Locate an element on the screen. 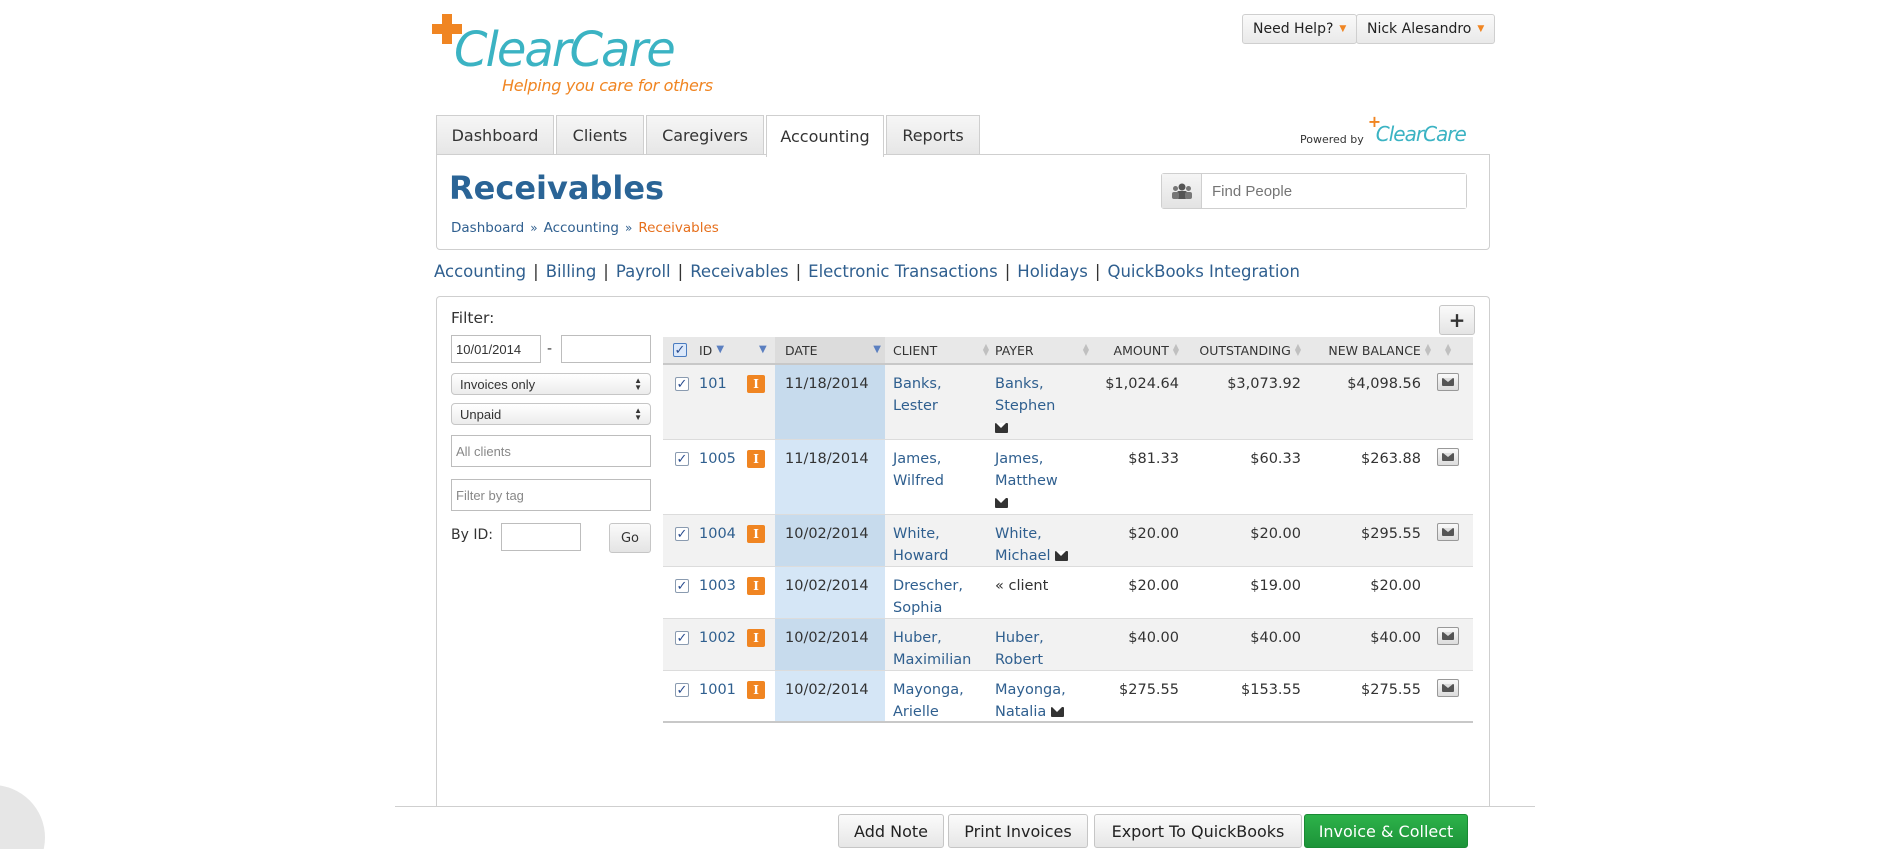 Image resolution: width=1900 pixels, height=849 pixels. header-new-balance: NEW BALANCE ▲ ▼ is located at coordinates (1373, 350).